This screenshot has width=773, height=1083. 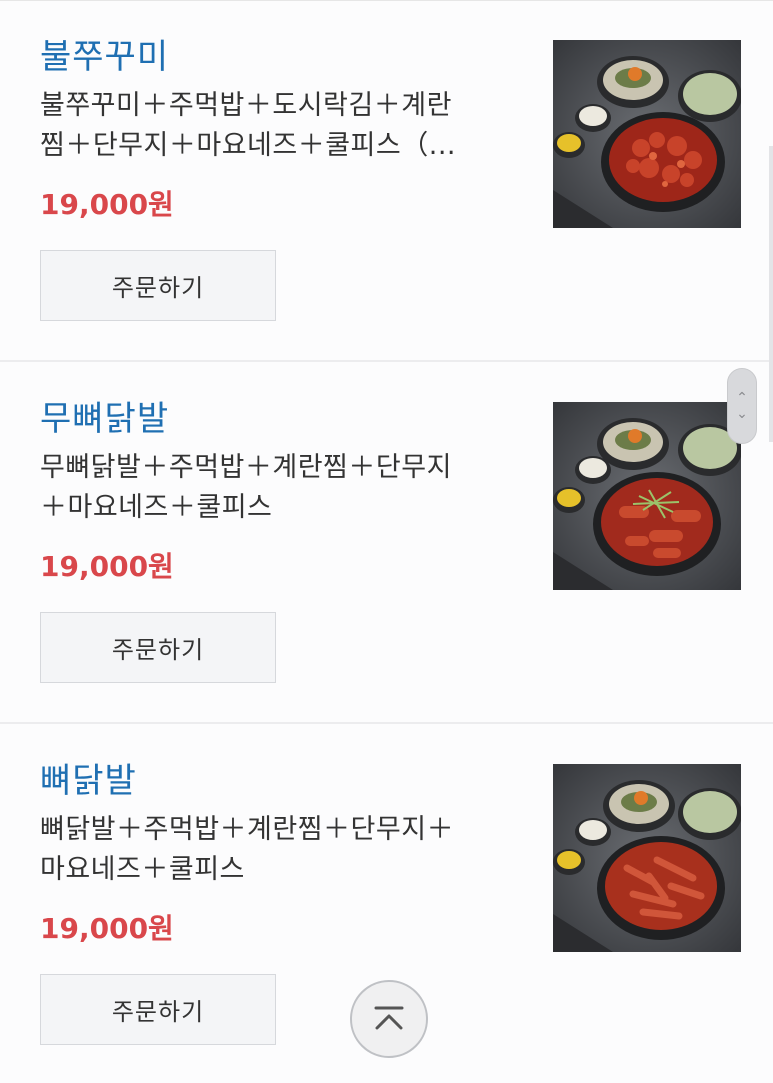 What do you see at coordinates (280, 488) in the screenshot?
I see `menu-item-description: 무뼈닭발＋주먹밥＋계란찜＋단무지 ＋마요네즈＋쿨피스` at bounding box center [280, 488].